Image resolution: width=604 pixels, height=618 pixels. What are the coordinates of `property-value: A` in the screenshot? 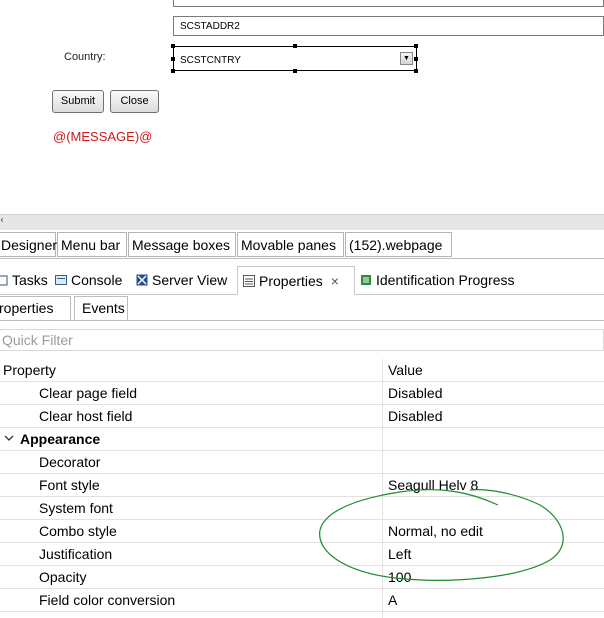 It's located at (392, 600).